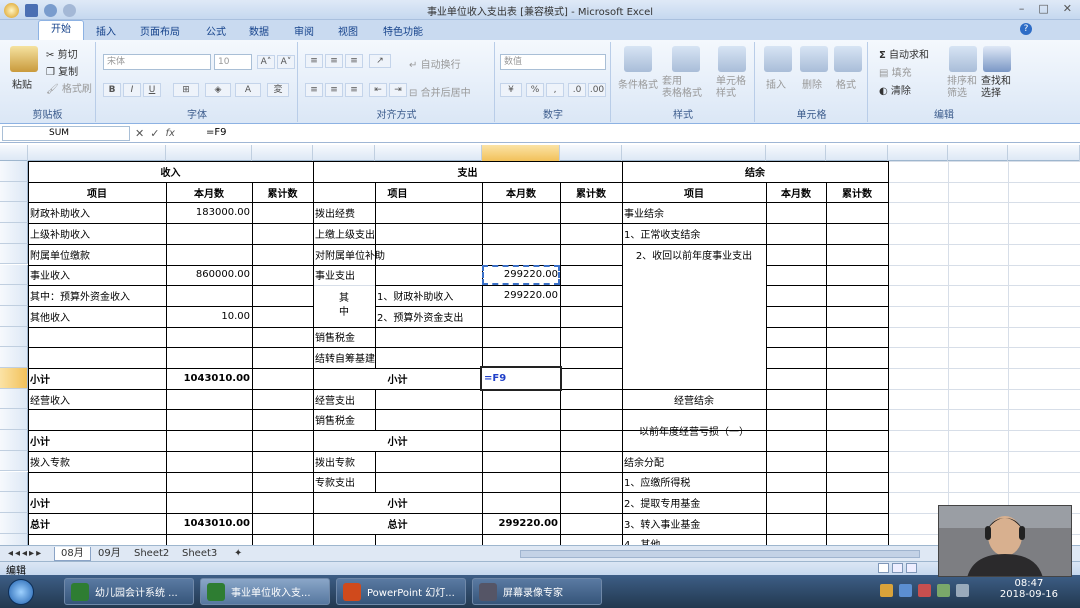  Describe the element at coordinates (97, 212) in the screenshot. I see `income-item: 财政补助收入` at that location.